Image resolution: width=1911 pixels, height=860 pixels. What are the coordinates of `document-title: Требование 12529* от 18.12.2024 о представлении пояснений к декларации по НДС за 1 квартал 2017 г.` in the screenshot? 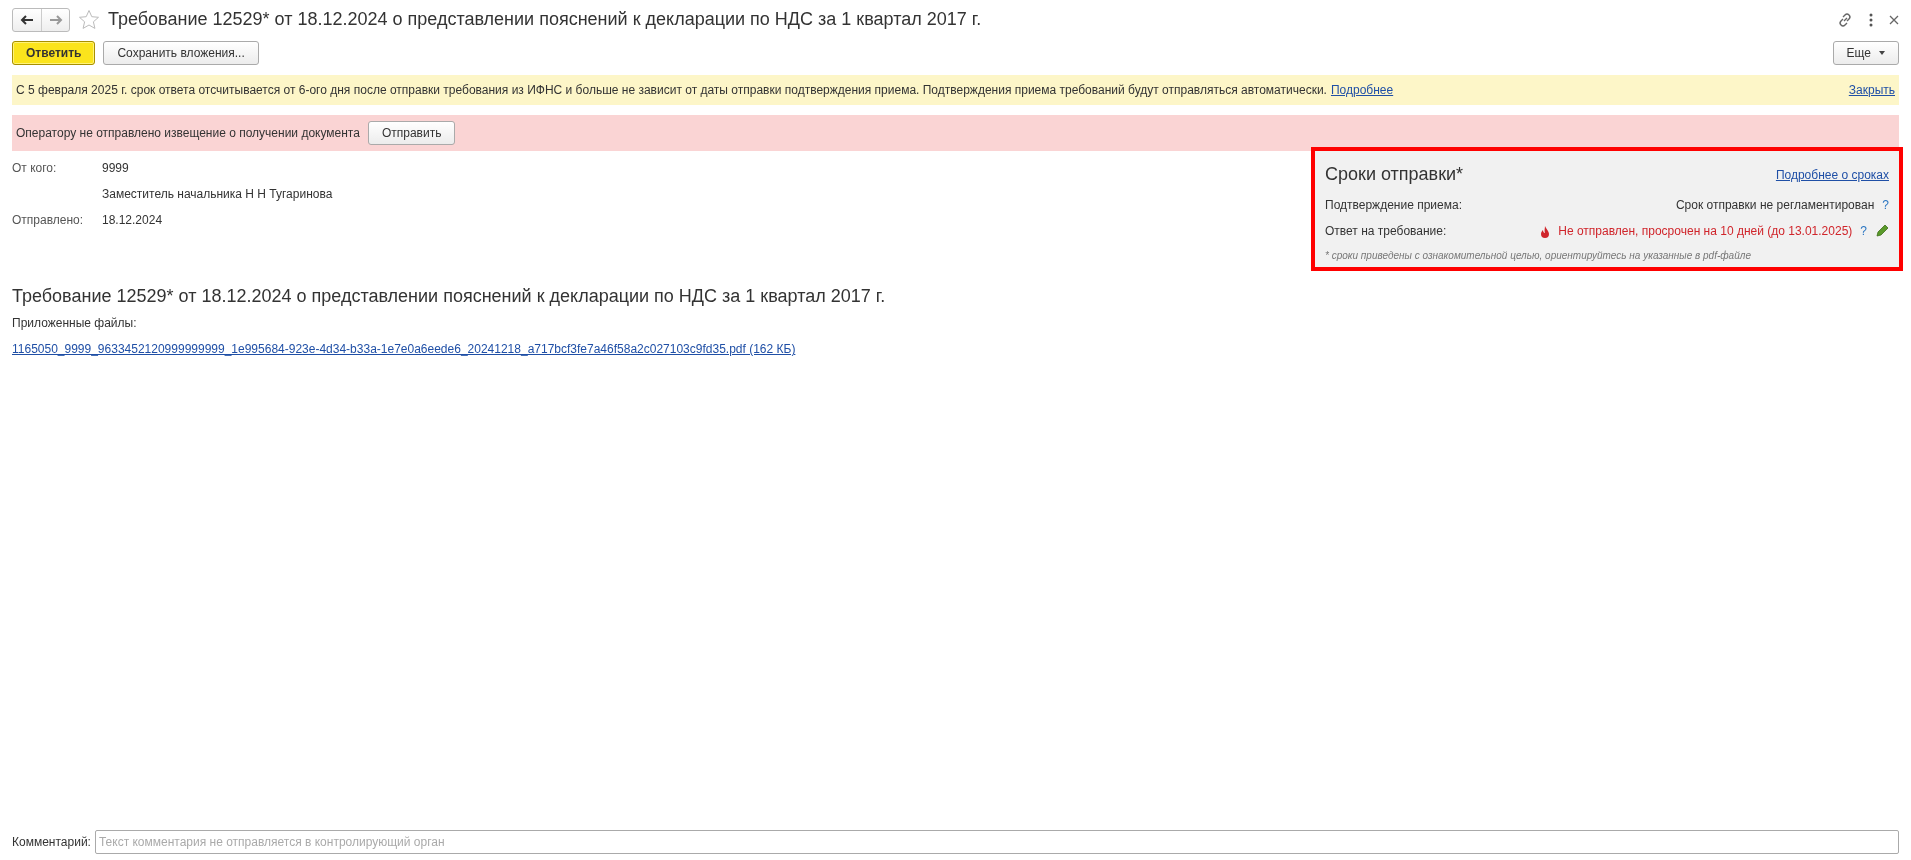 It's located at (449, 296).